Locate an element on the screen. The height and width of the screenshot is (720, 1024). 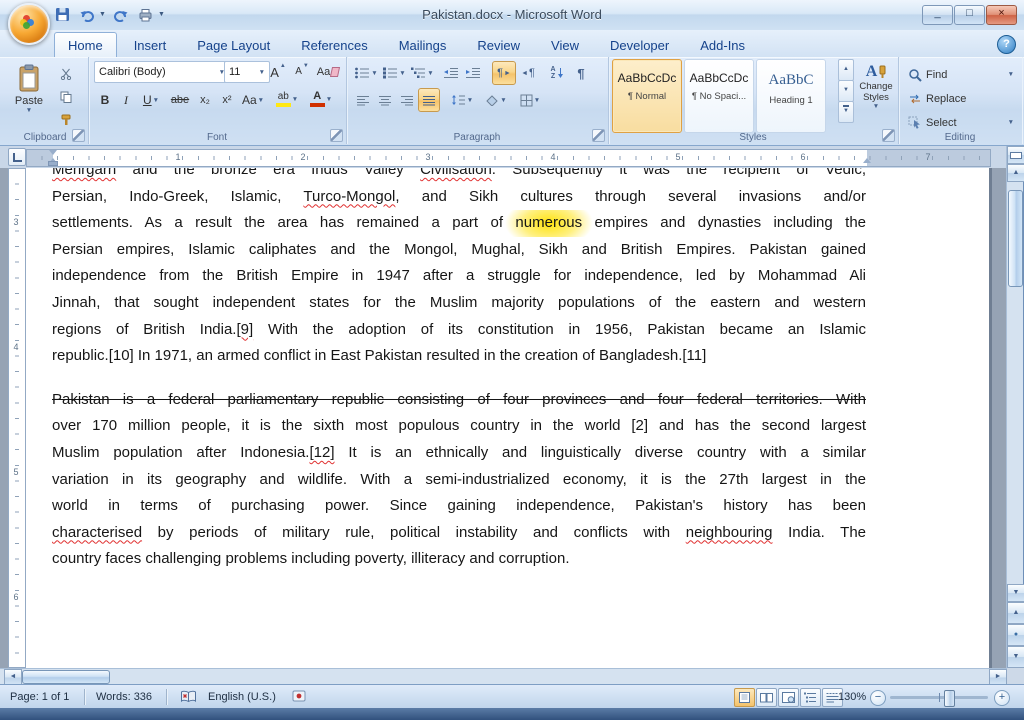
change-case-button: Aa ▼ is located at coordinates (253, 100).